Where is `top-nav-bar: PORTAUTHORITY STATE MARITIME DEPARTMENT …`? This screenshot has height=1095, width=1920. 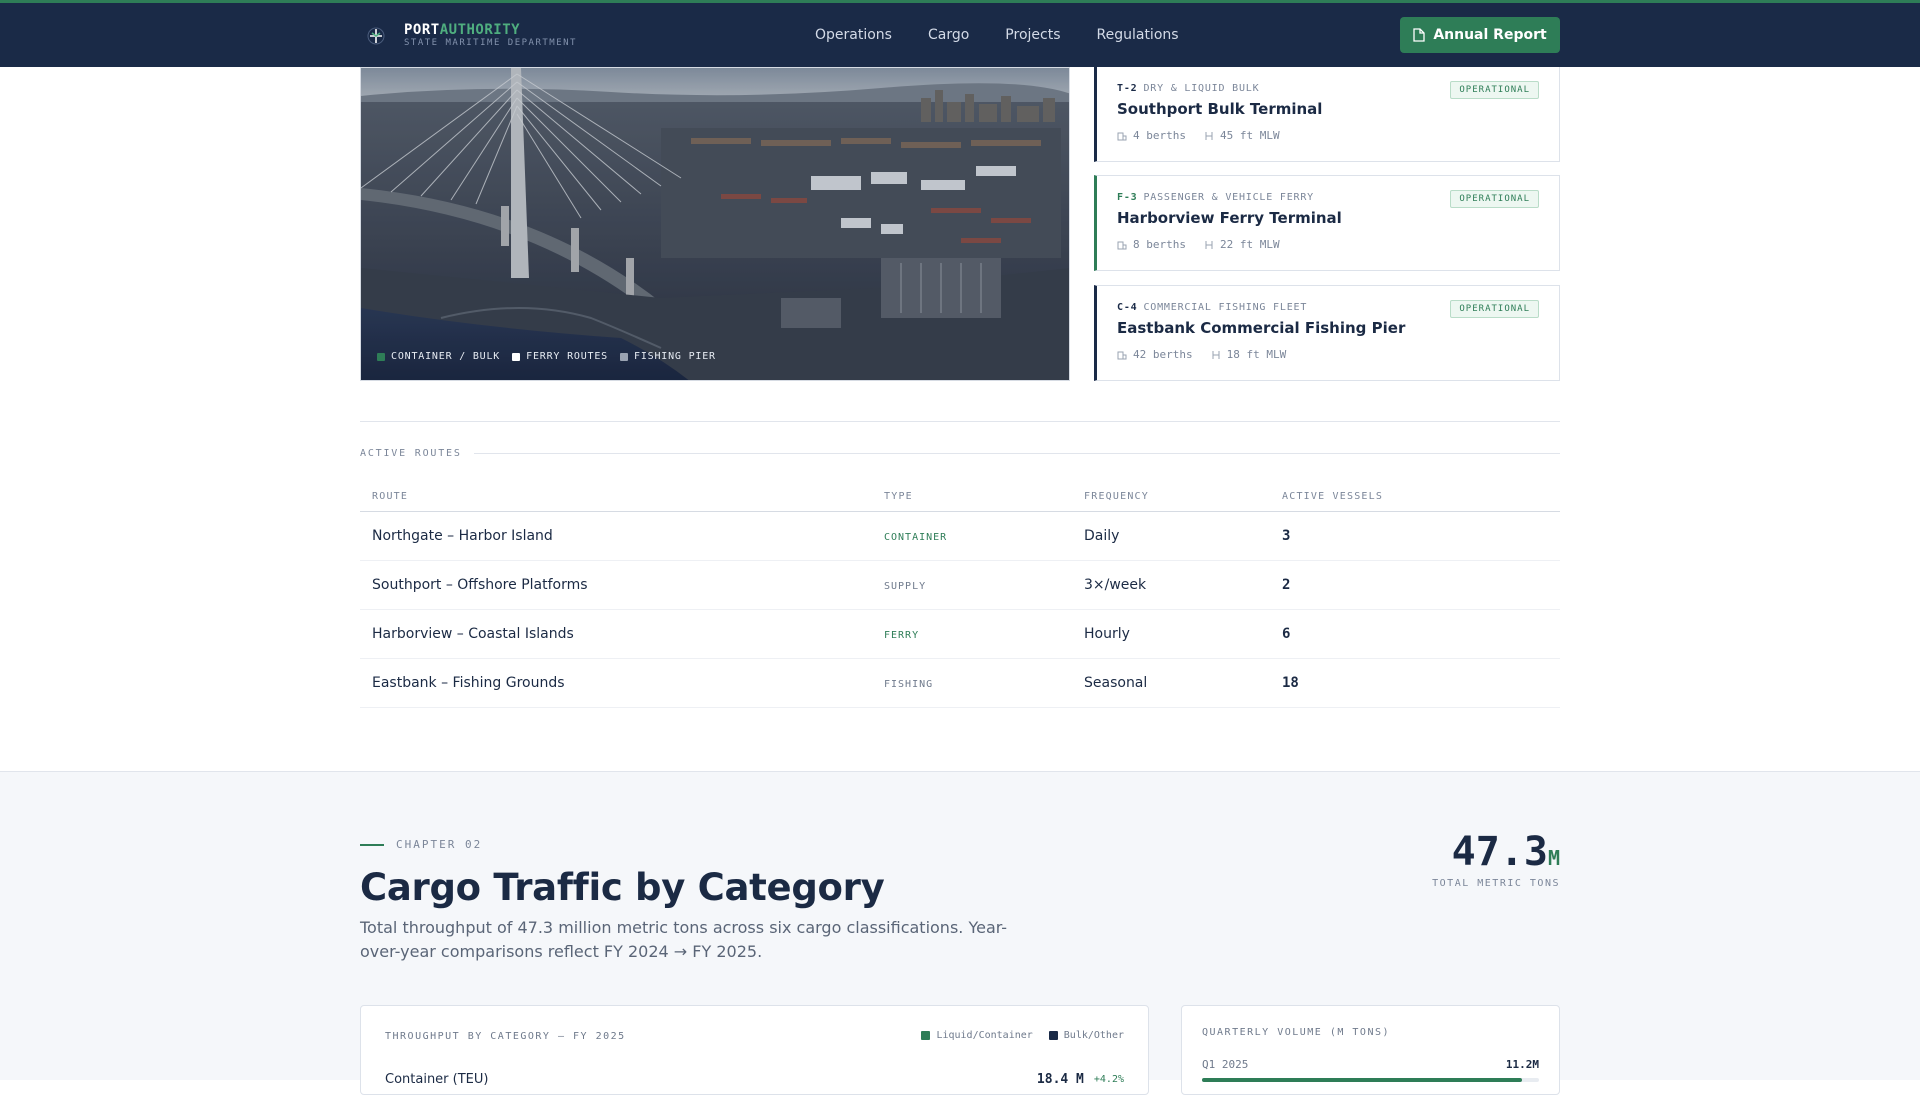
top-nav-bar: PORTAUTHORITY STATE MARITIME DEPARTMENT … is located at coordinates (960, 33).